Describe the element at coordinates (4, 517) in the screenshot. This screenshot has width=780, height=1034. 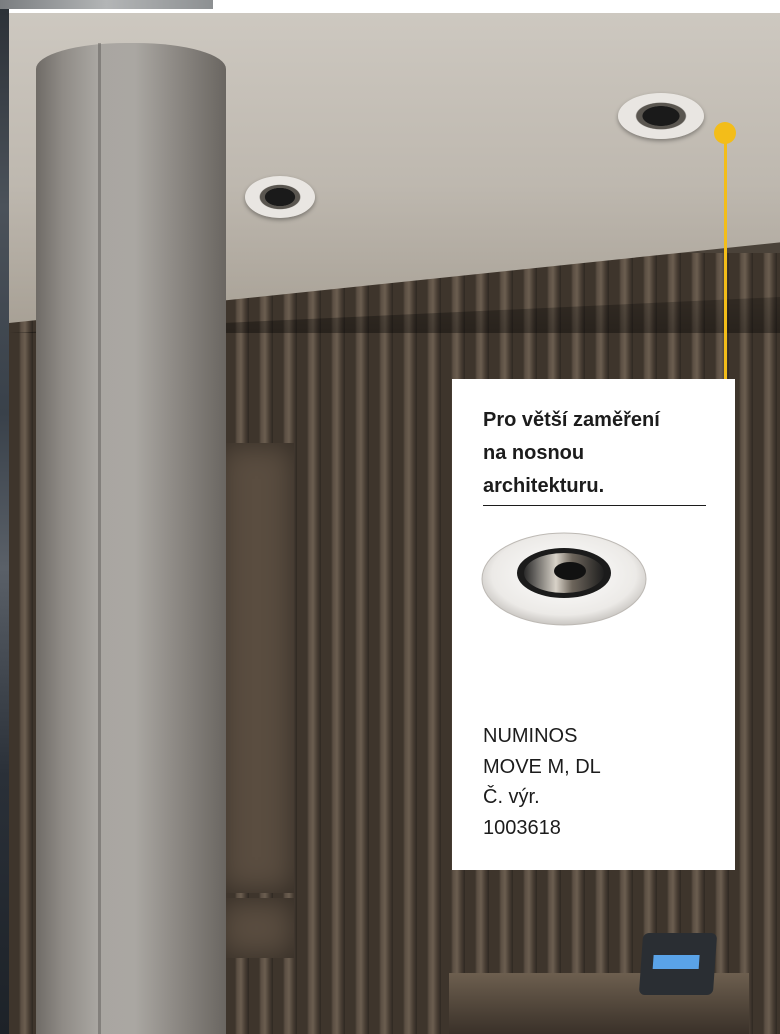
I see `left-edge-photo` at that location.